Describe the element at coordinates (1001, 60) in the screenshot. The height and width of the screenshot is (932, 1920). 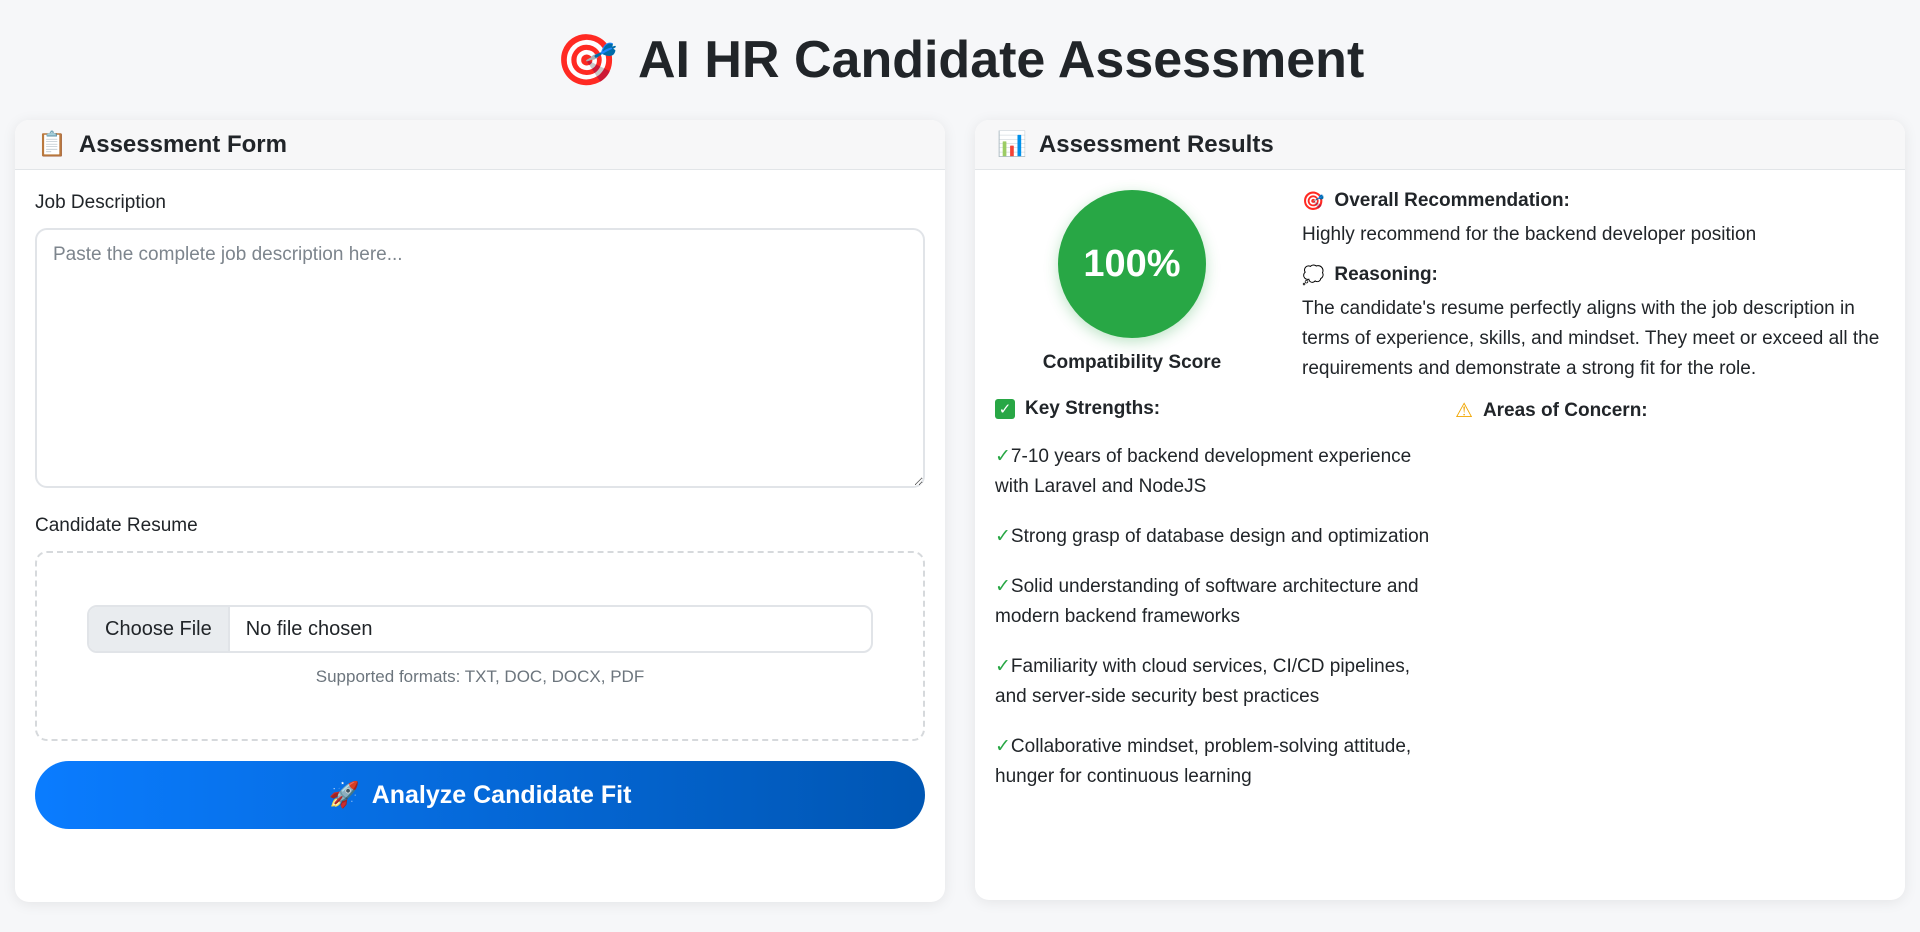
I see `page-title-text: AI HR Candidate Assessment` at that location.